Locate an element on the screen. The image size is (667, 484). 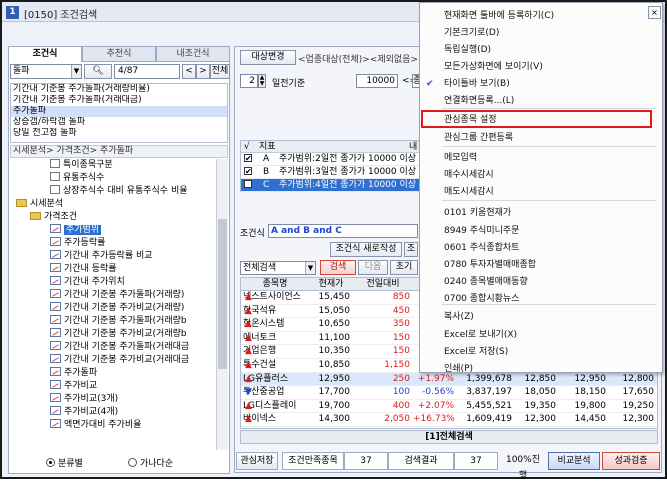
menu-item: 0700 종합시황뉴스 is located at coordinates (541, 299).